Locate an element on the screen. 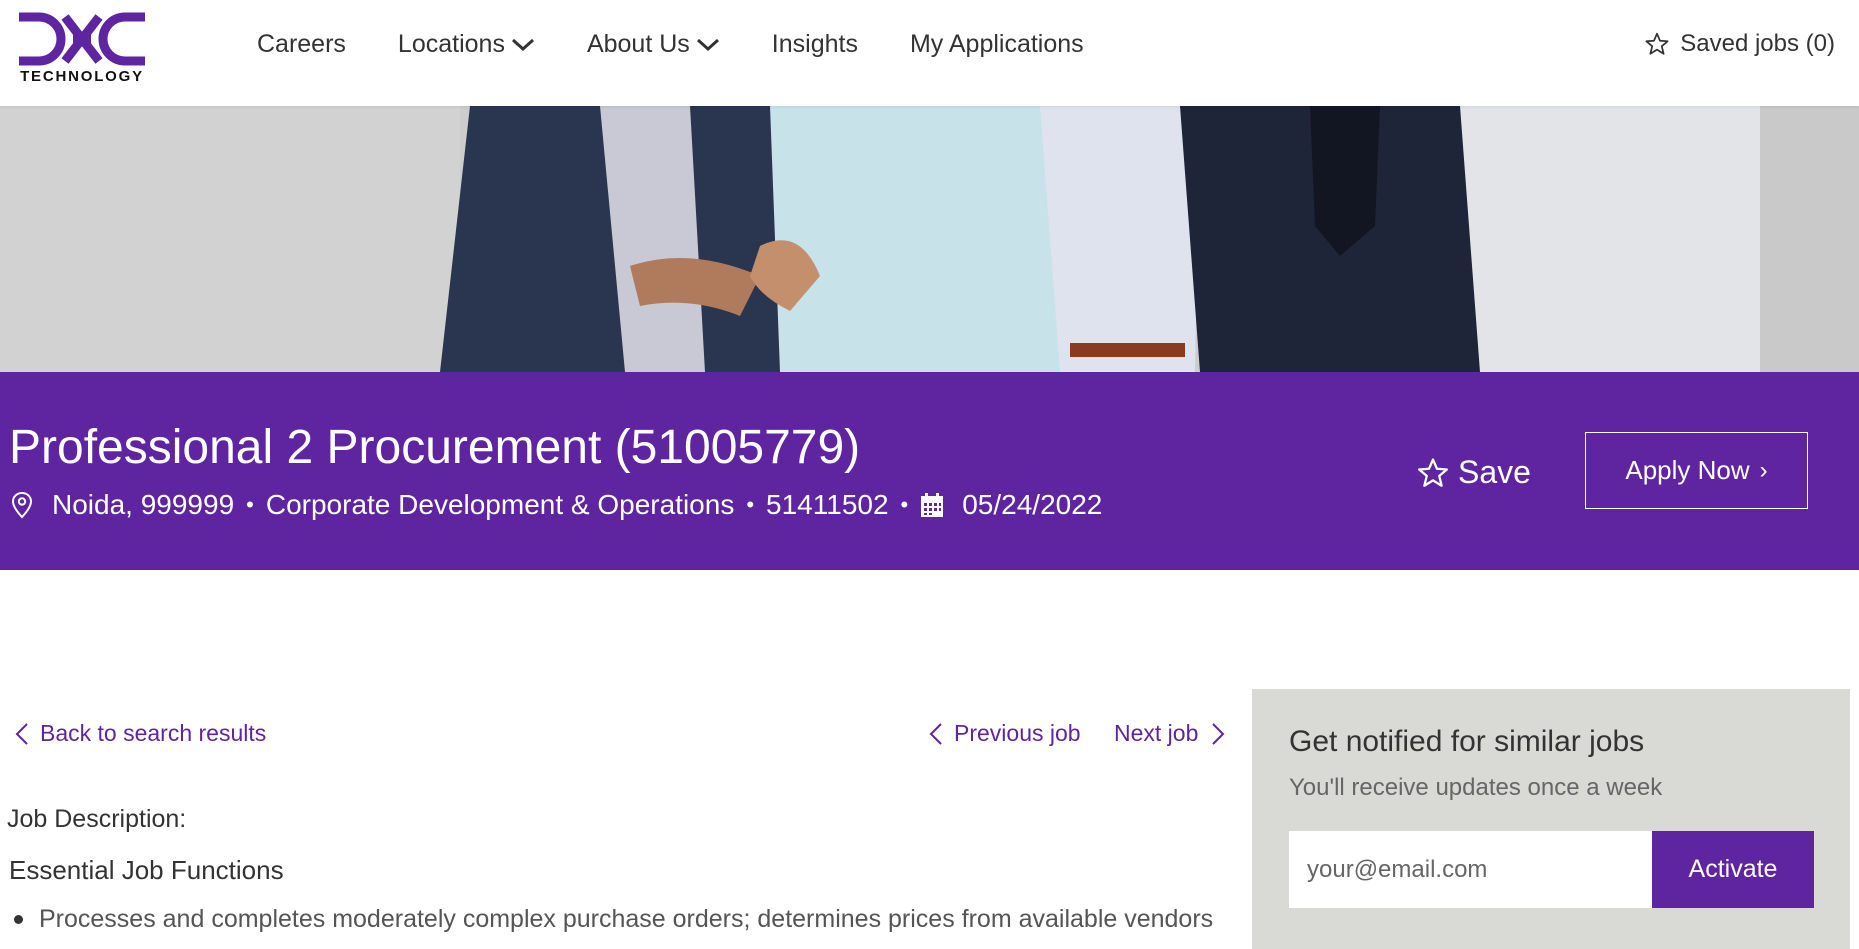  job-title: Professional 2 Procurement (51005779) is located at coordinates (435, 447).